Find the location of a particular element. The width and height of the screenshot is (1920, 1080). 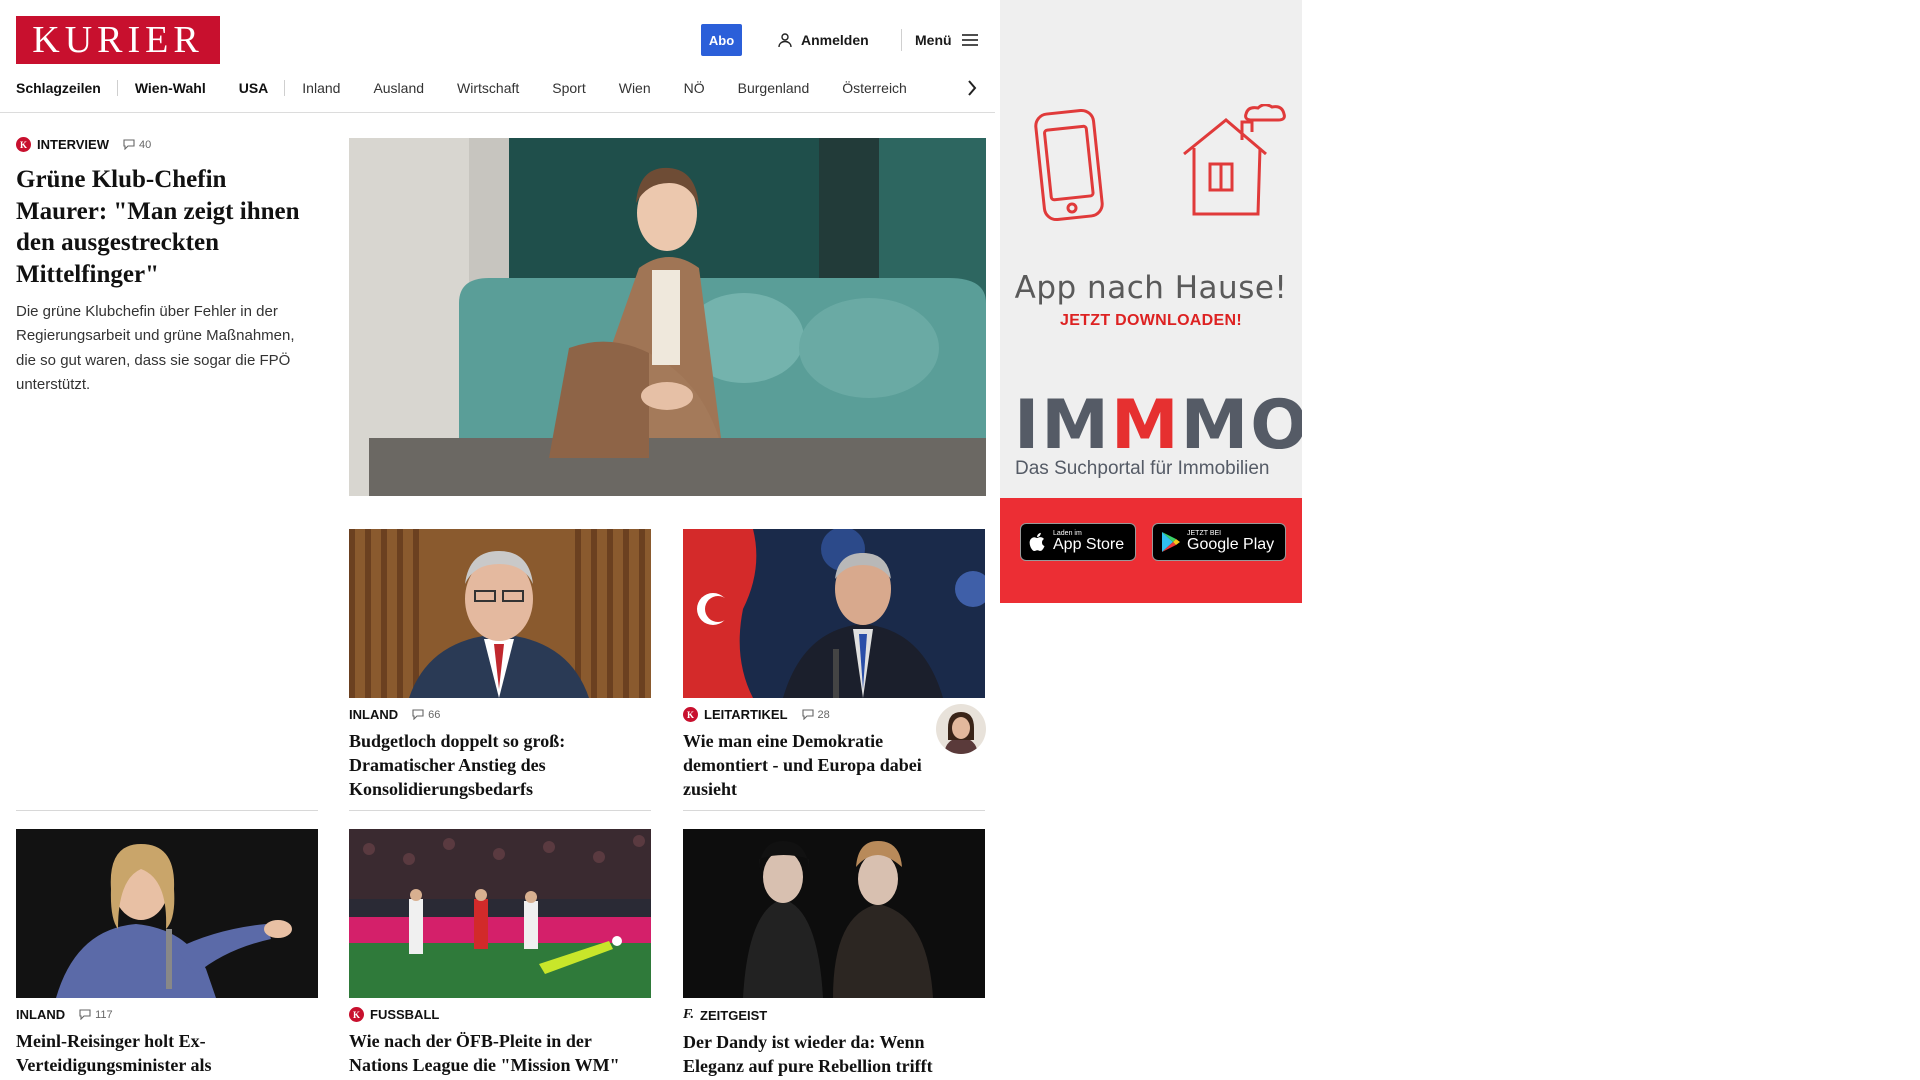

article-kicker: INLAND 117 is located at coordinates (166, 1014).